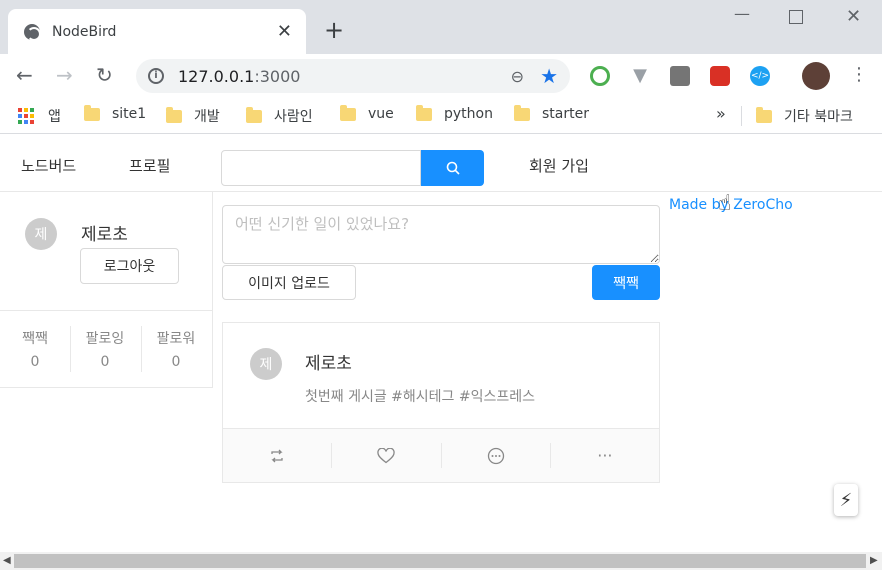 The height and width of the screenshot is (570, 882). Describe the element at coordinates (874, 560) in the screenshot. I see `scroll-right-icon: ▶` at that location.